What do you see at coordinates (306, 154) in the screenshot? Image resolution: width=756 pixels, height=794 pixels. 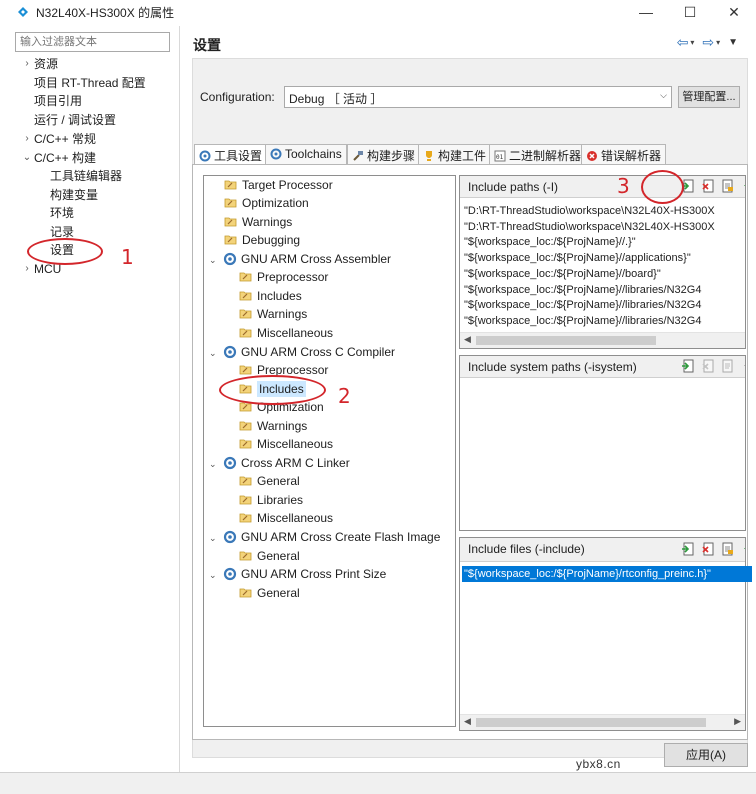 I see `tab-toolchains: Toolchains` at bounding box center [306, 154].